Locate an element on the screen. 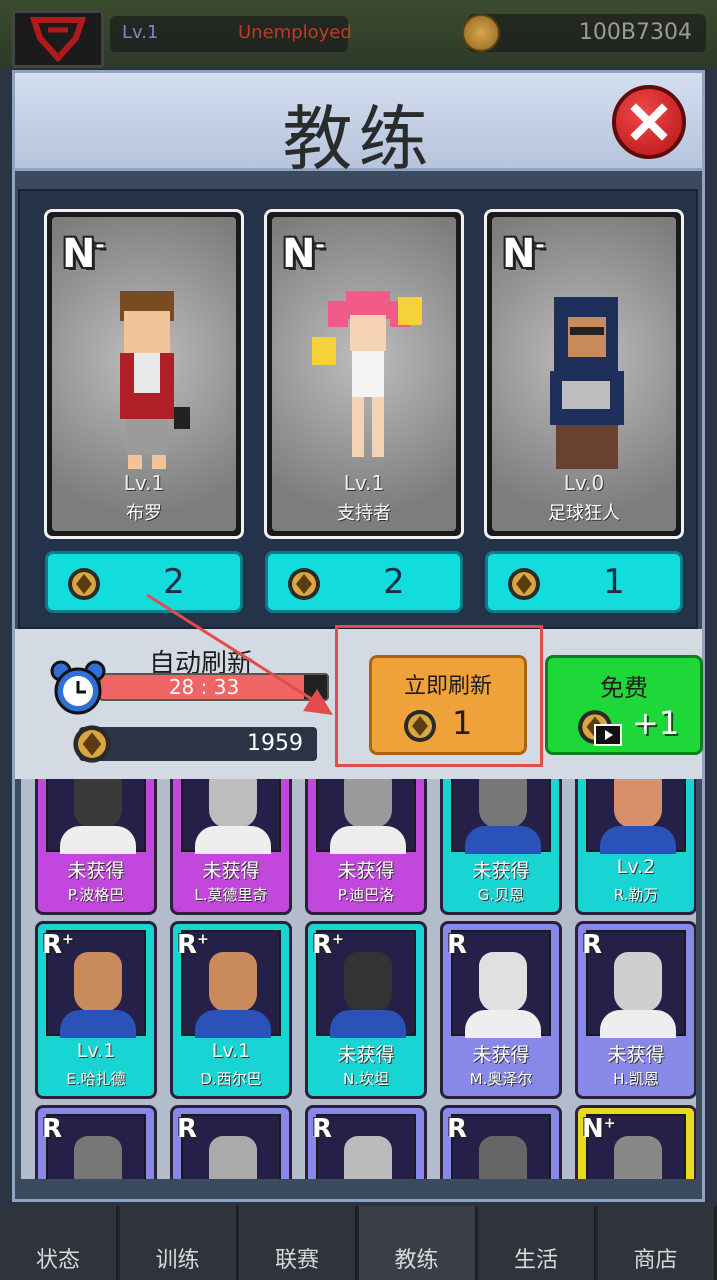 Image resolution: width=717 pixels, height=1280 pixels. tab-4: 生活 is located at coordinates (537, 1243).